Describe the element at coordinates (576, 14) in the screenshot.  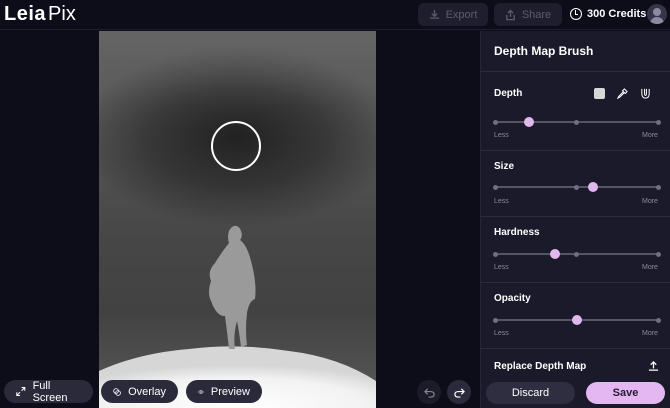
I see `clock-icon` at that location.